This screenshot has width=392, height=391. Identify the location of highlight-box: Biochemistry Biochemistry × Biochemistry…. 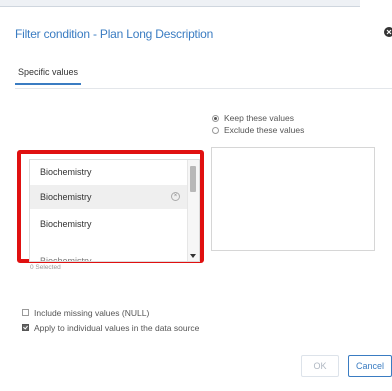
(110, 206).